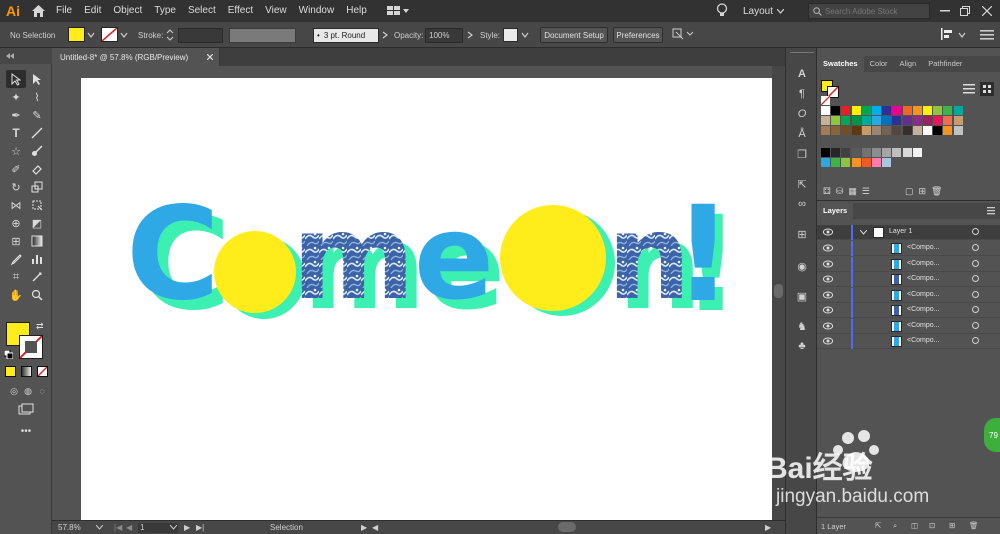  What do you see at coordinates (866, 191) in the screenshot?
I see `swatch-options-icon: ☰` at bounding box center [866, 191].